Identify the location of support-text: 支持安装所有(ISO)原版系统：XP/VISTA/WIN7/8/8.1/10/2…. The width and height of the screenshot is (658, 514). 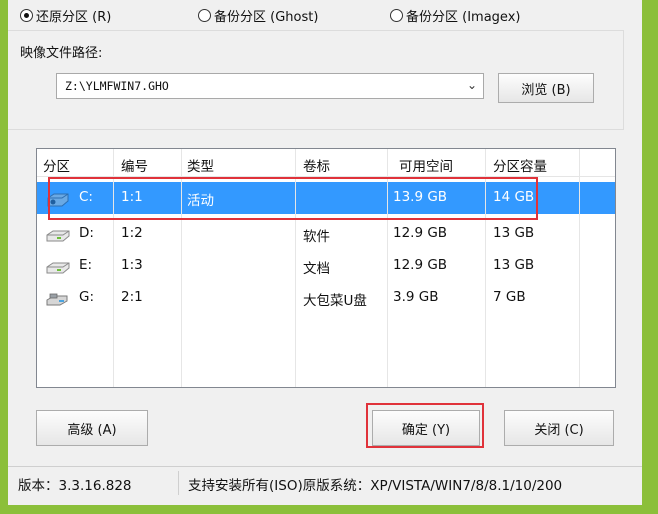
(375, 486).